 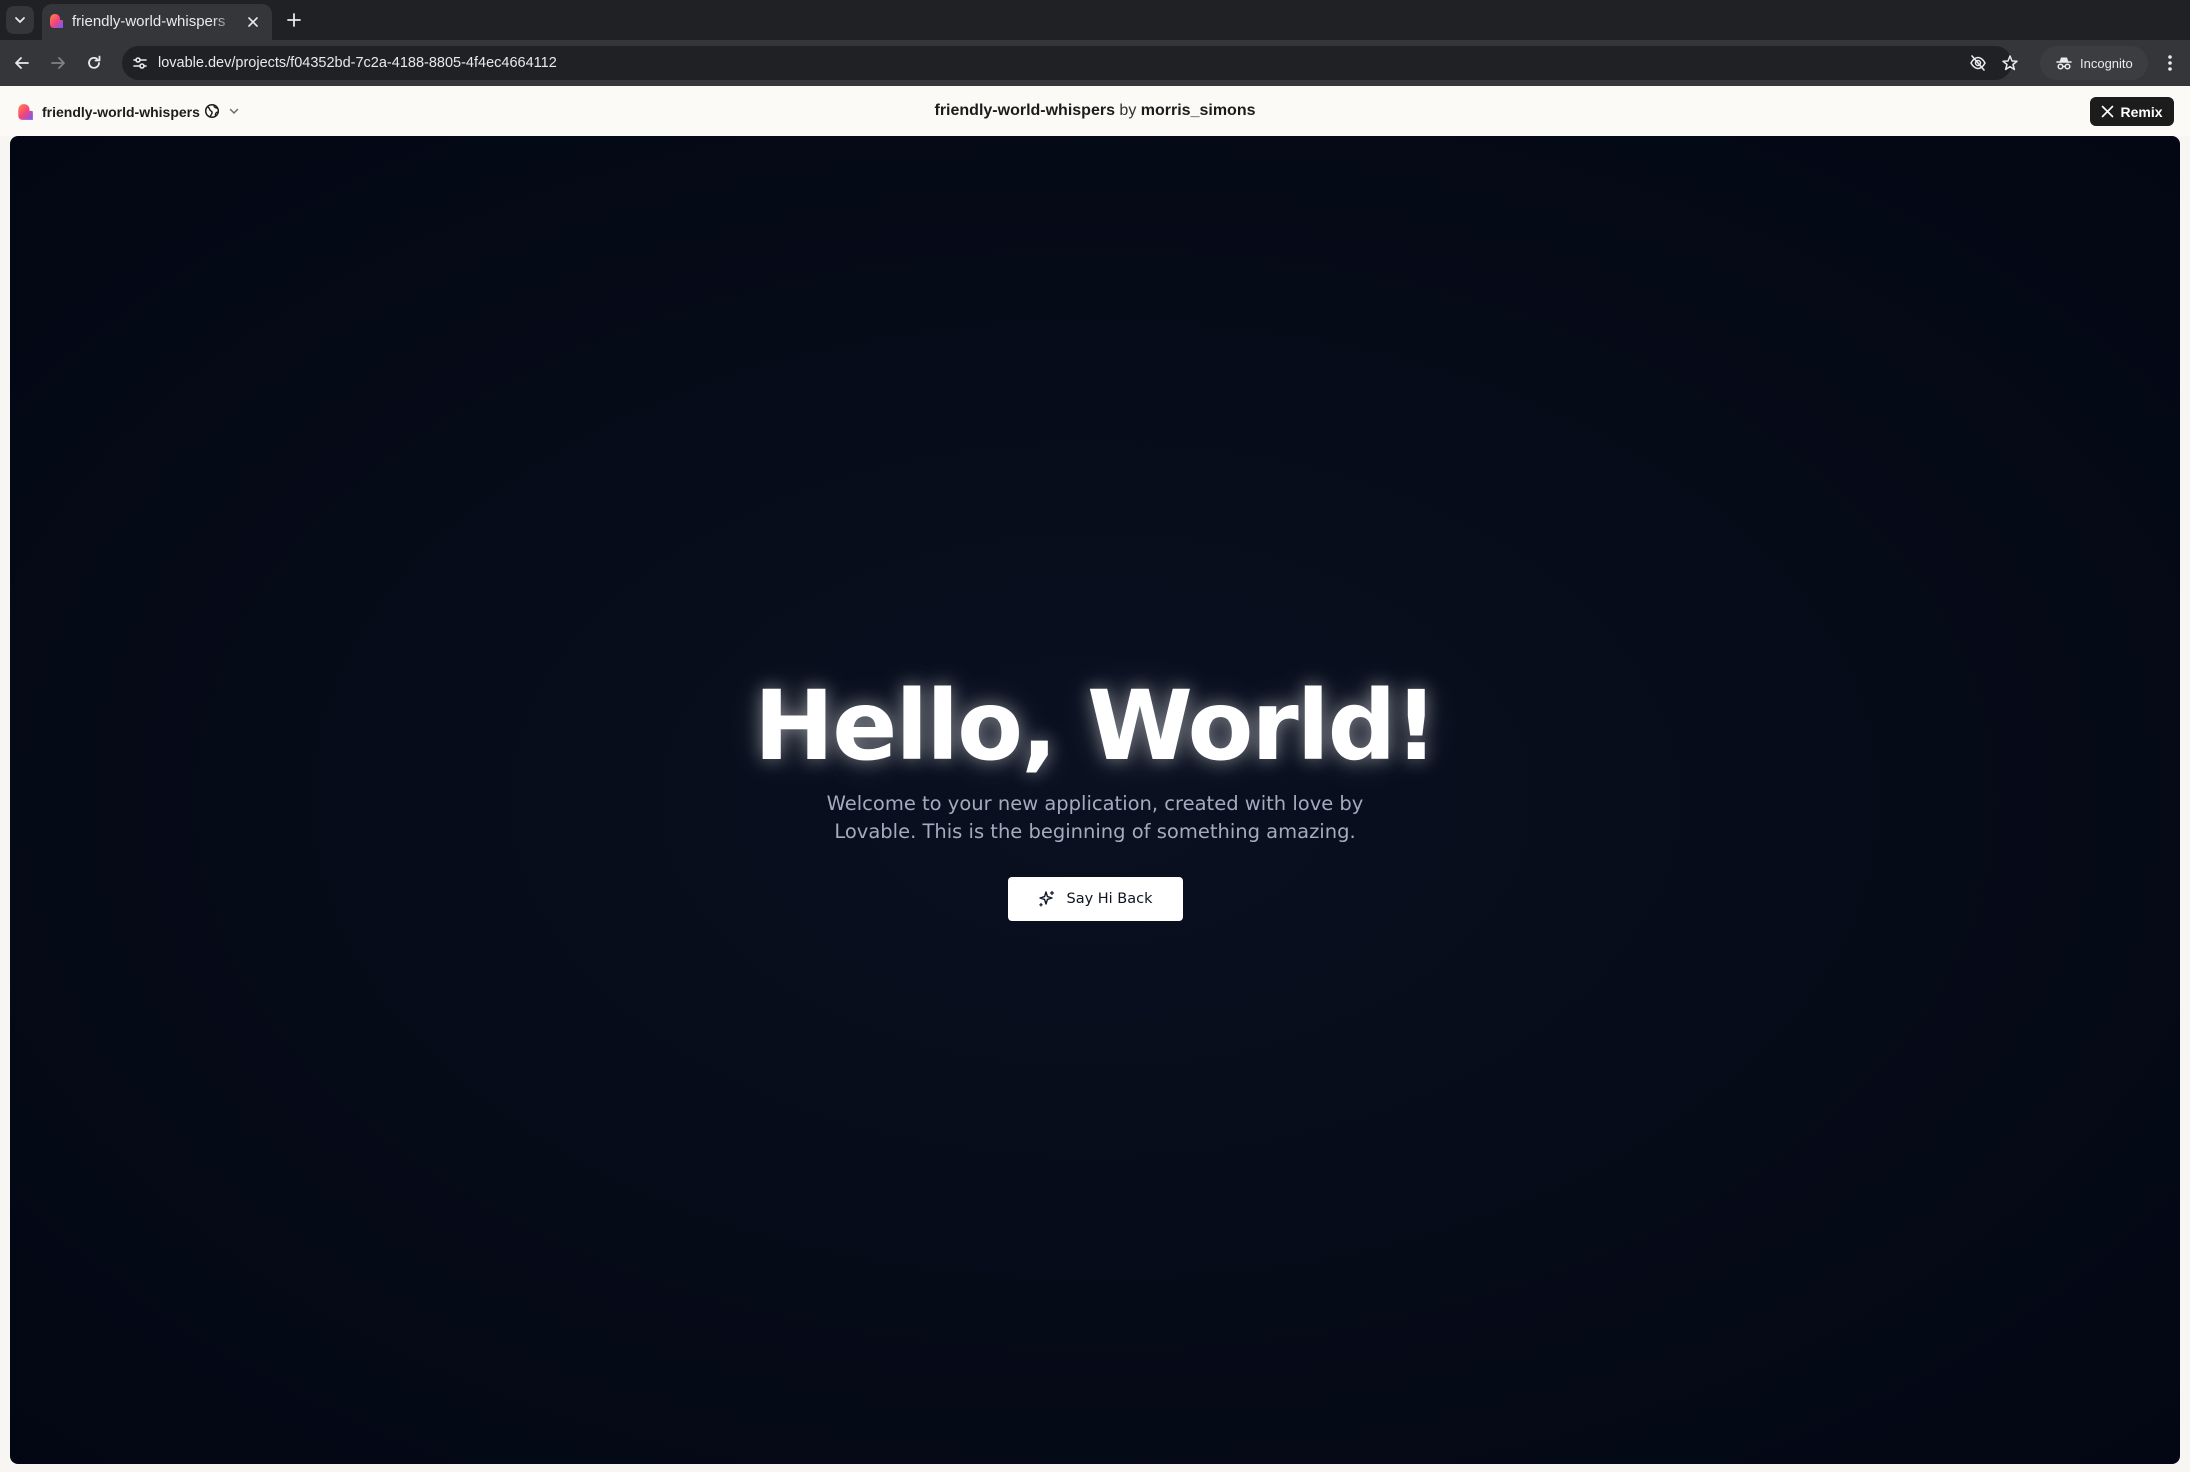 What do you see at coordinates (1095, 1468) in the screenshot?
I see `page-bottom-margin` at bounding box center [1095, 1468].